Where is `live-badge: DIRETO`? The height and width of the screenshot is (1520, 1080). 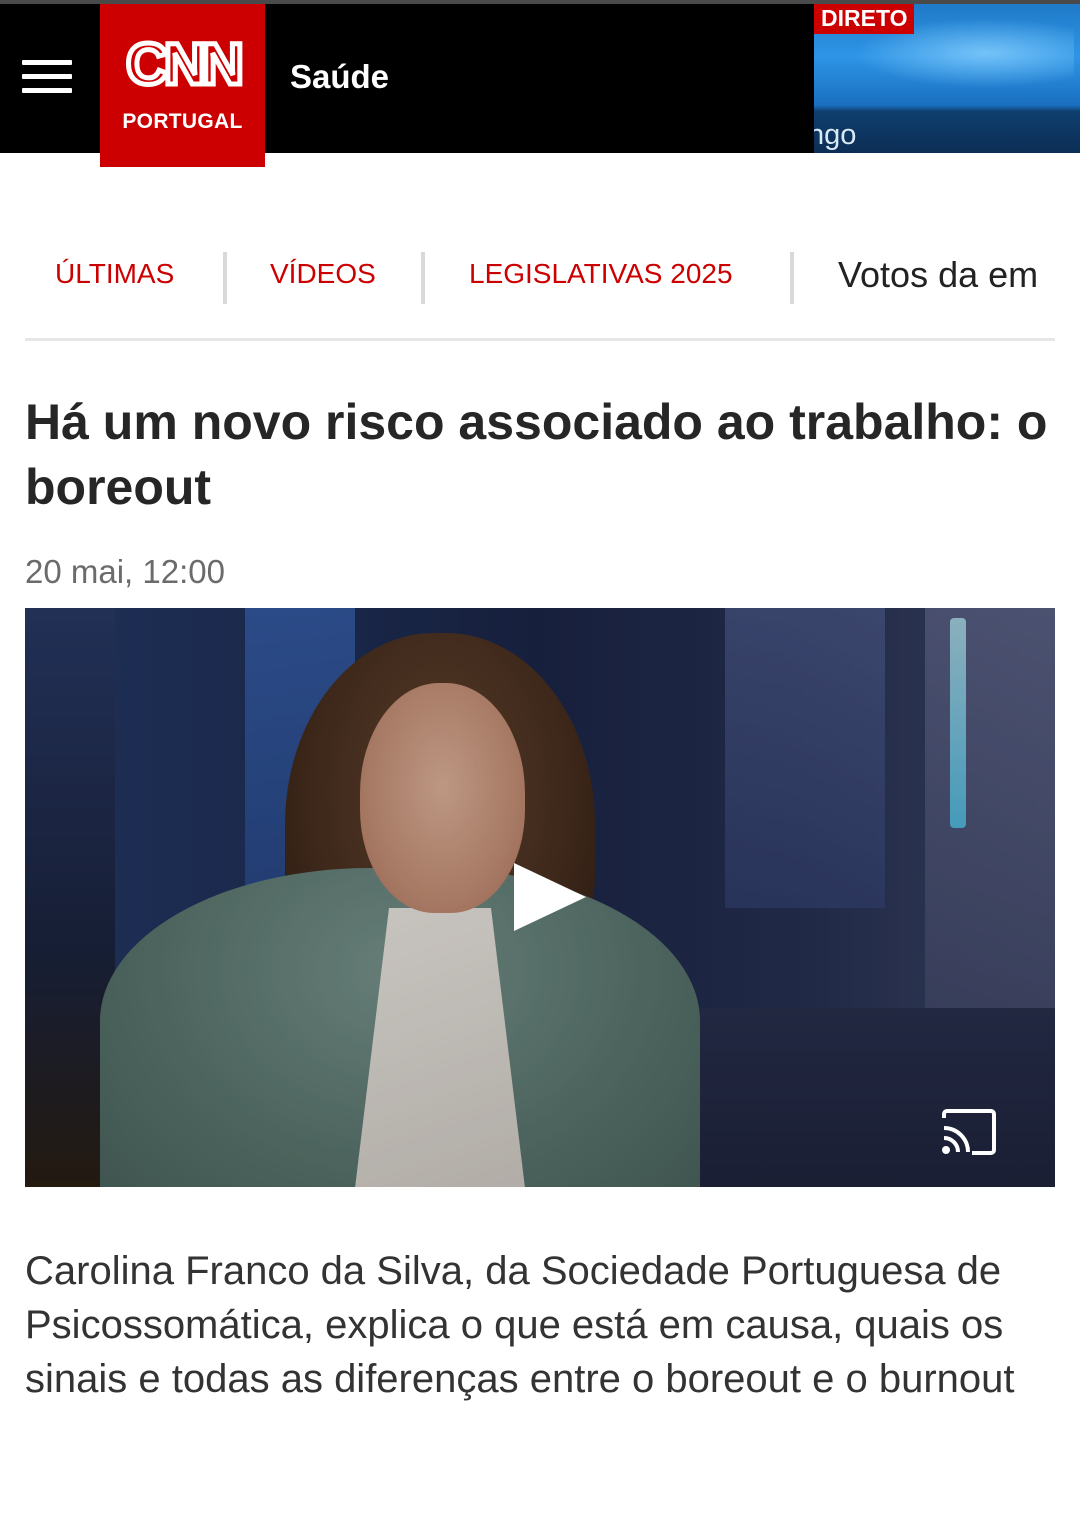 live-badge: DIRETO is located at coordinates (864, 19).